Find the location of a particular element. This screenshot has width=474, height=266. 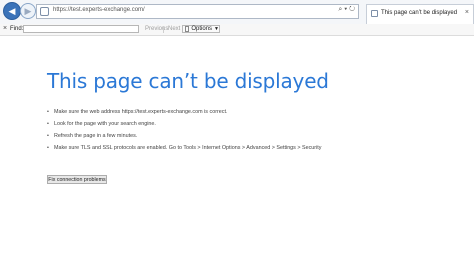

find-next-button: Next is located at coordinates (174, 29).